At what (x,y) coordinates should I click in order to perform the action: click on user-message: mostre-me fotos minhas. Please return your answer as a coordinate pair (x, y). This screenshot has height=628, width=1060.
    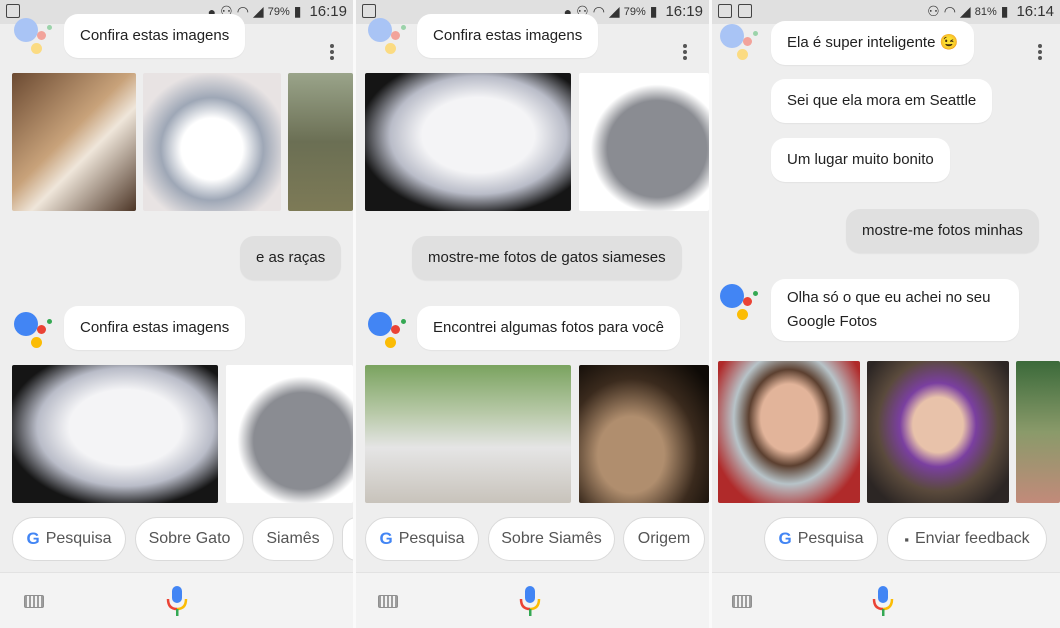
    Looking at the image, I should click on (942, 231).